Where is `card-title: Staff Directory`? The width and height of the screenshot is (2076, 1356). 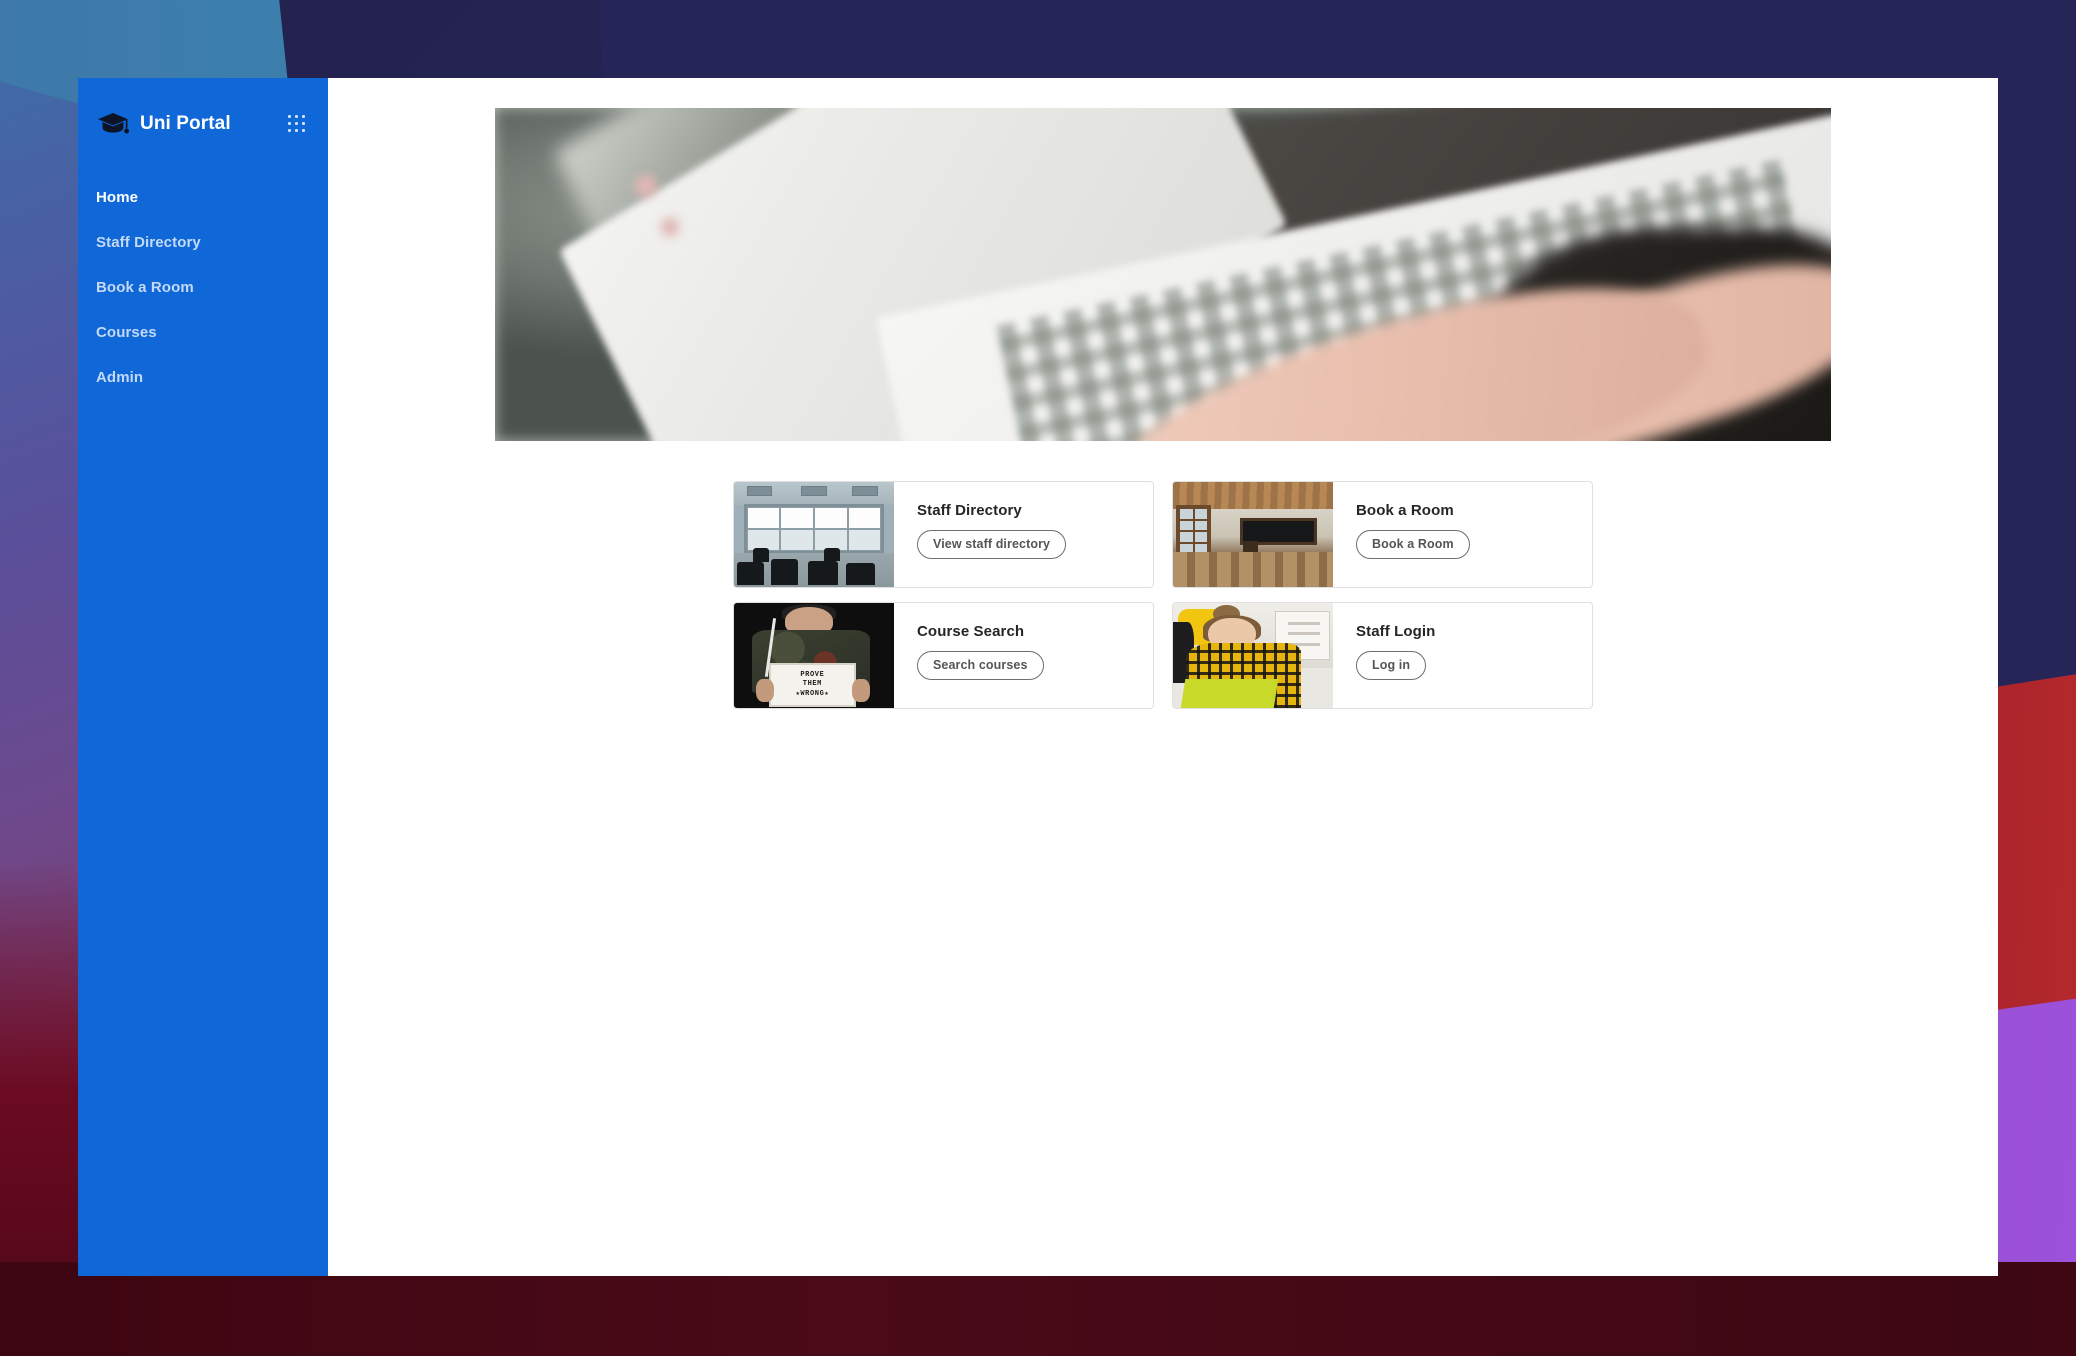 card-title: Staff Directory is located at coordinates (969, 510).